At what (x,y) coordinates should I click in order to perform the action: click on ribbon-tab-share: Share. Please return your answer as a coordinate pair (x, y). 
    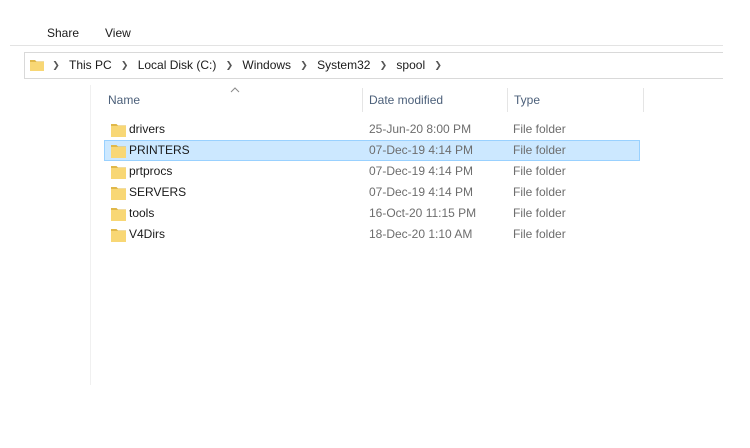
    Looking at the image, I should click on (63, 33).